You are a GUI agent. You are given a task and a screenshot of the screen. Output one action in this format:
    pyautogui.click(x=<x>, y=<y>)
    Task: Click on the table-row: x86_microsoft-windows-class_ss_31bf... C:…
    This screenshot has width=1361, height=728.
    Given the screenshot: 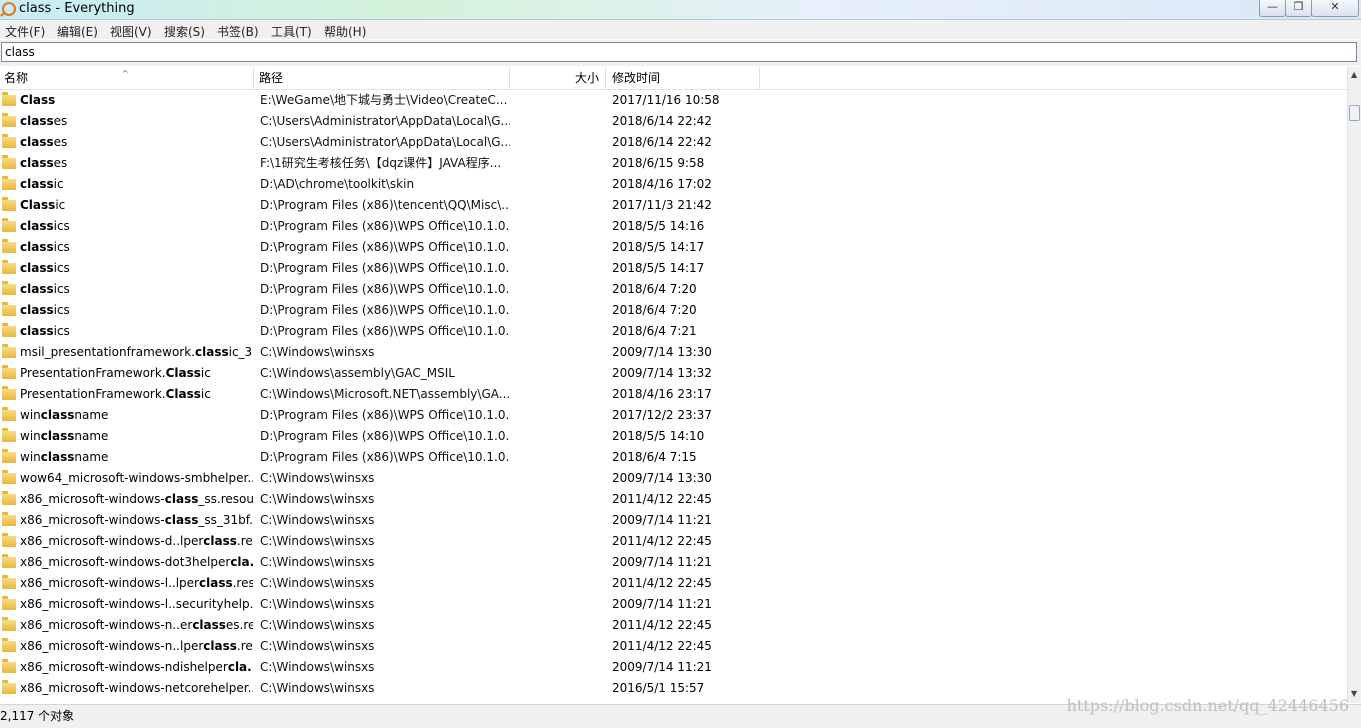 What is the action you would take?
    pyautogui.click(x=673, y=520)
    